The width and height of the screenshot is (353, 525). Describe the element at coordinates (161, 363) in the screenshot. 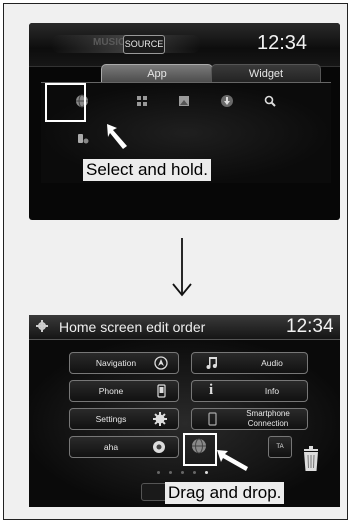

I see `navigation-icon` at that location.